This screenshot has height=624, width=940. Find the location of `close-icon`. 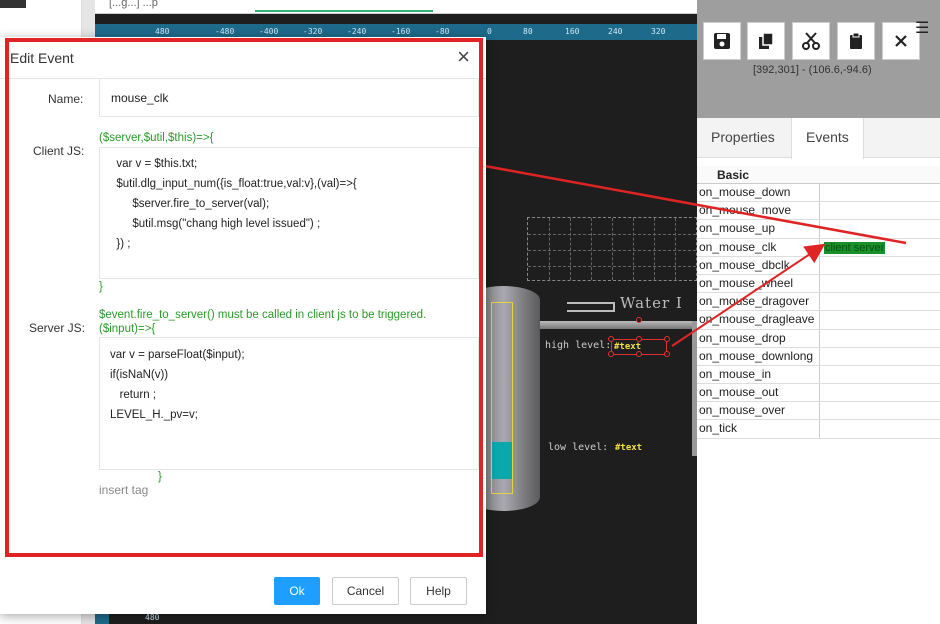

close-icon is located at coordinates (901, 41).